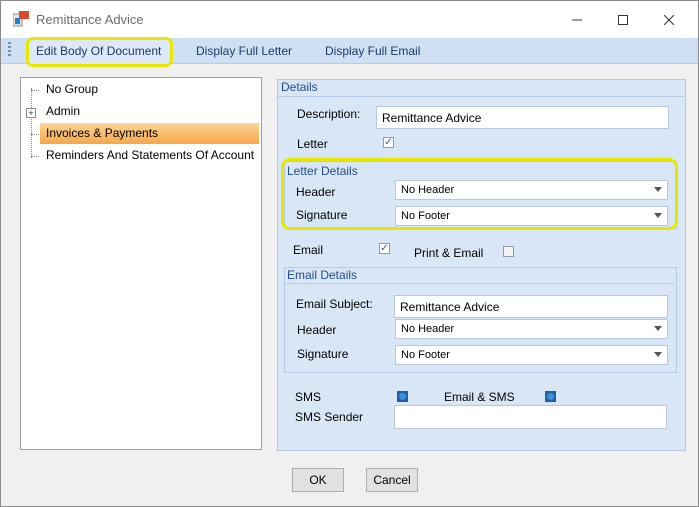 The width and height of the screenshot is (699, 507). What do you see at coordinates (98, 51) in the screenshot?
I see `edit-body-button: Edit Body Of Document` at bounding box center [98, 51].